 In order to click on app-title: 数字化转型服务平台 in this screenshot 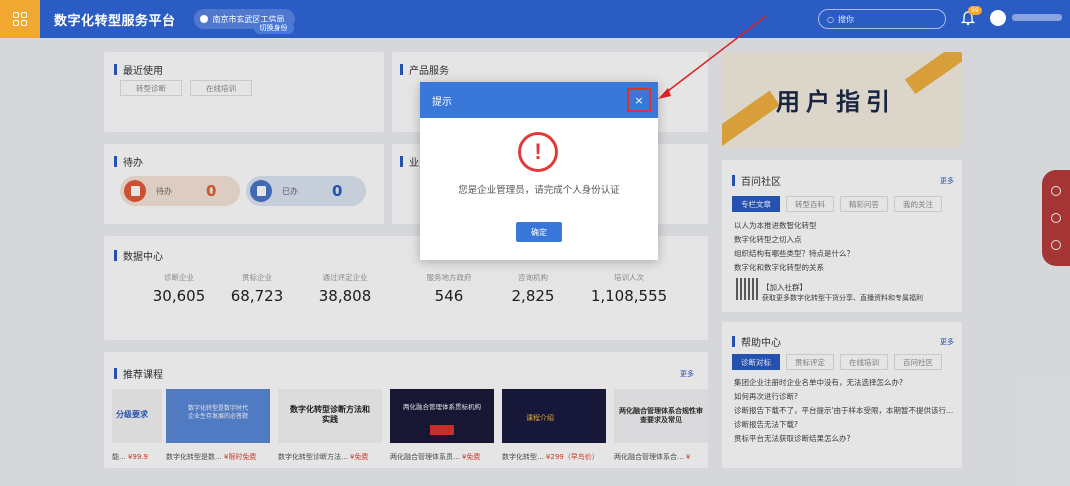, I will do `click(115, 21)`.